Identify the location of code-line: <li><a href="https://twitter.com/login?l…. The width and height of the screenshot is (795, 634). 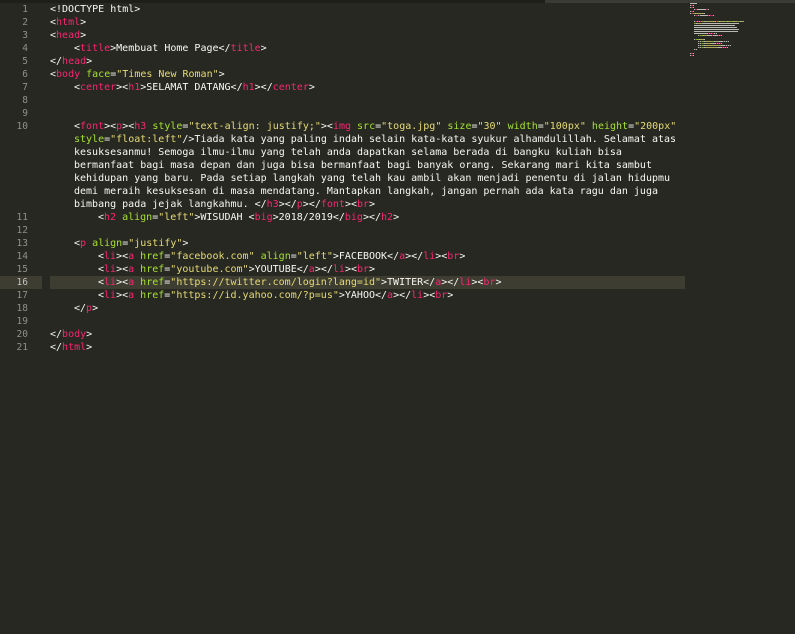
(367, 282).